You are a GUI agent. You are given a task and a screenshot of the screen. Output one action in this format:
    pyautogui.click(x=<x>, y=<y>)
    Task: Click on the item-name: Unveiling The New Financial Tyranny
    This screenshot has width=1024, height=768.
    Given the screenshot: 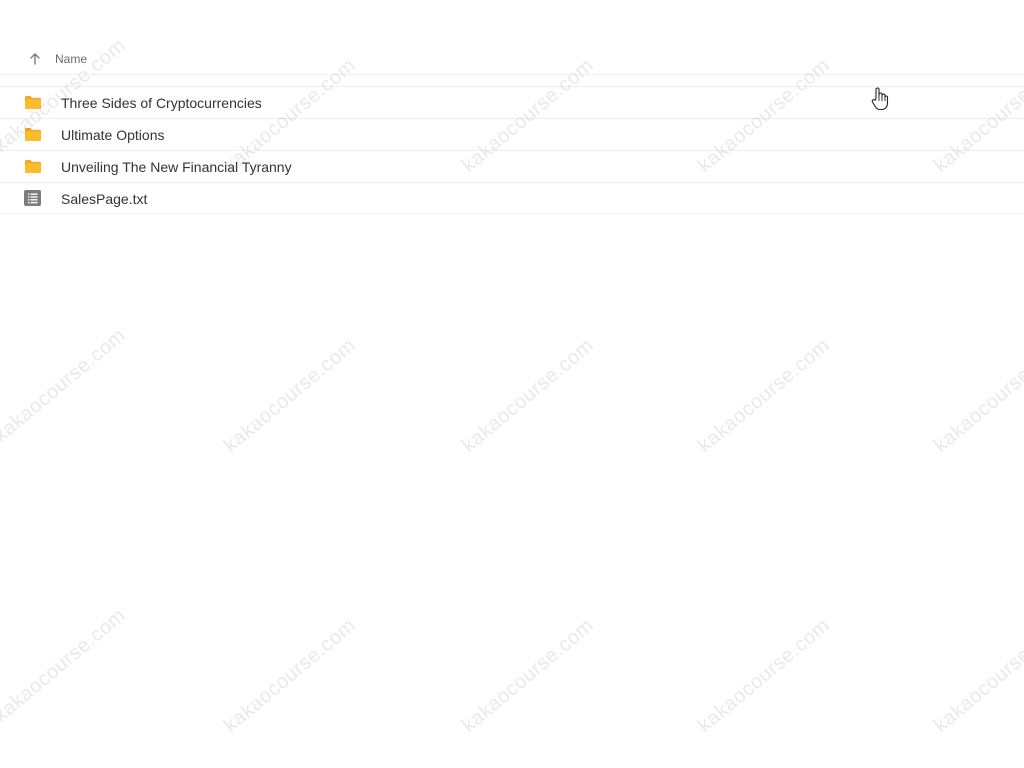 What is the action you would take?
    pyautogui.click(x=176, y=167)
    